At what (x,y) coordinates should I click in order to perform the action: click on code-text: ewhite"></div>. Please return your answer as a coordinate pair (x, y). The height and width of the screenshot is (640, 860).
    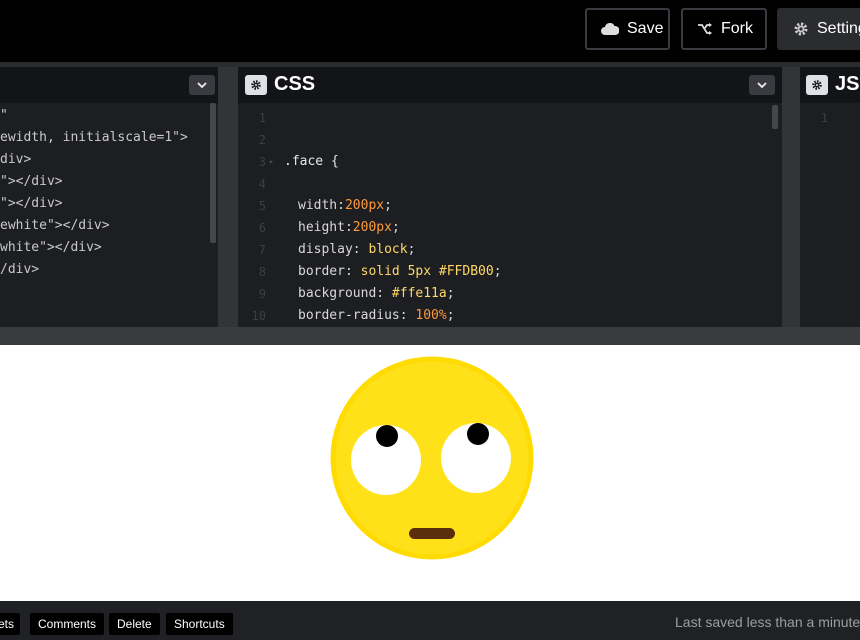
    Looking at the image, I should click on (55, 225).